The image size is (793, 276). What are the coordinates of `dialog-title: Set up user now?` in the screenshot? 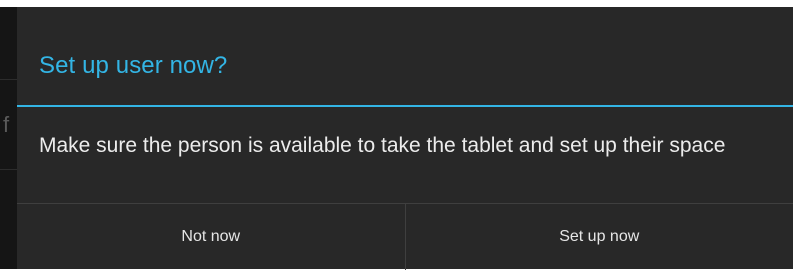 It's located at (133, 65).